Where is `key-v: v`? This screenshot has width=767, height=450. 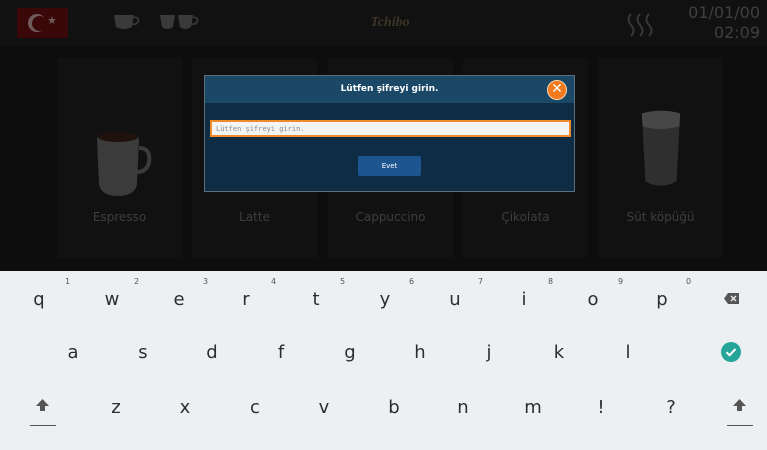 key-v: v is located at coordinates (324, 344).